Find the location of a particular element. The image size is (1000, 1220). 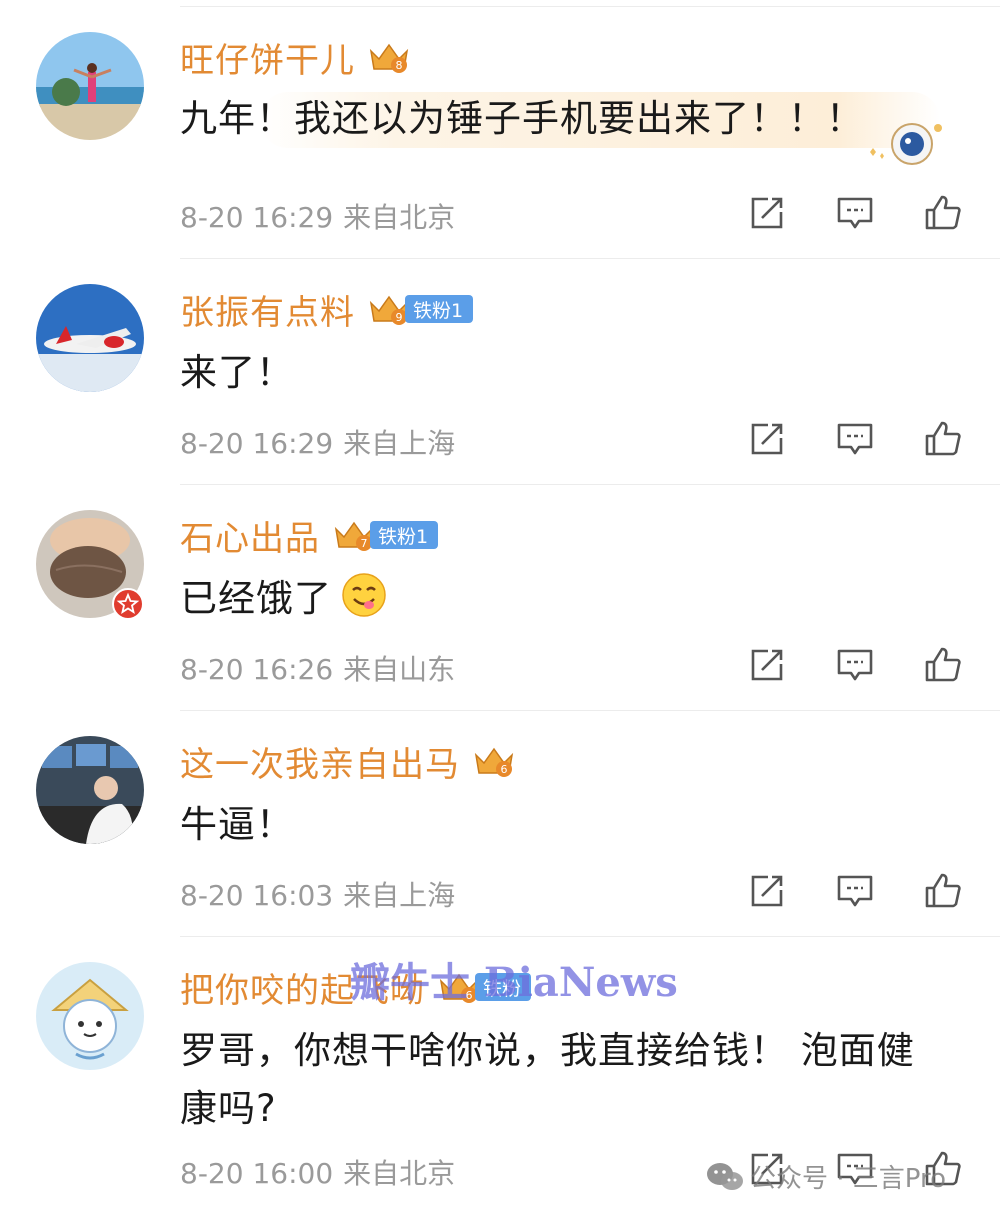

astronaut-sticker-icon is located at coordinates (906, 144).